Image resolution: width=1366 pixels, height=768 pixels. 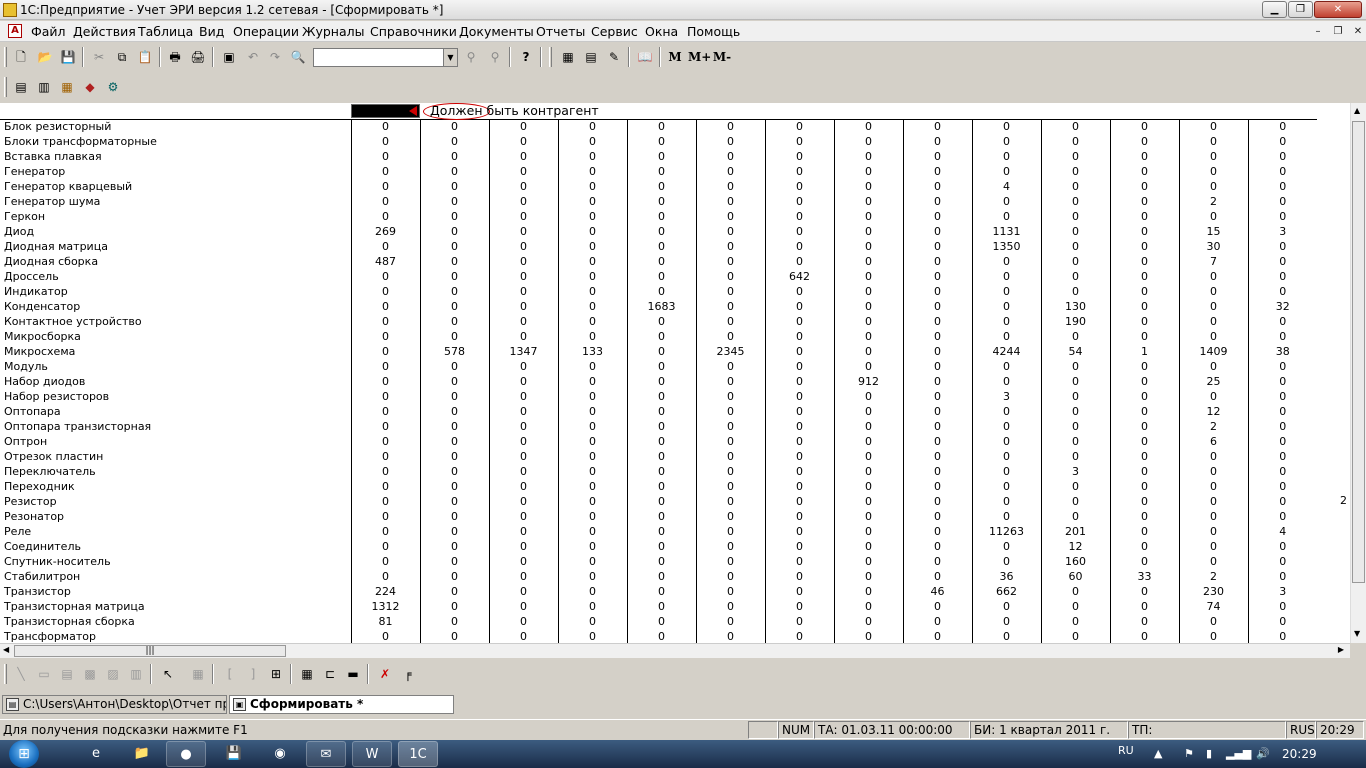 What do you see at coordinates (450, 57) in the screenshot?
I see `chevron-down-icon: ▼` at bounding box center [450, 57].